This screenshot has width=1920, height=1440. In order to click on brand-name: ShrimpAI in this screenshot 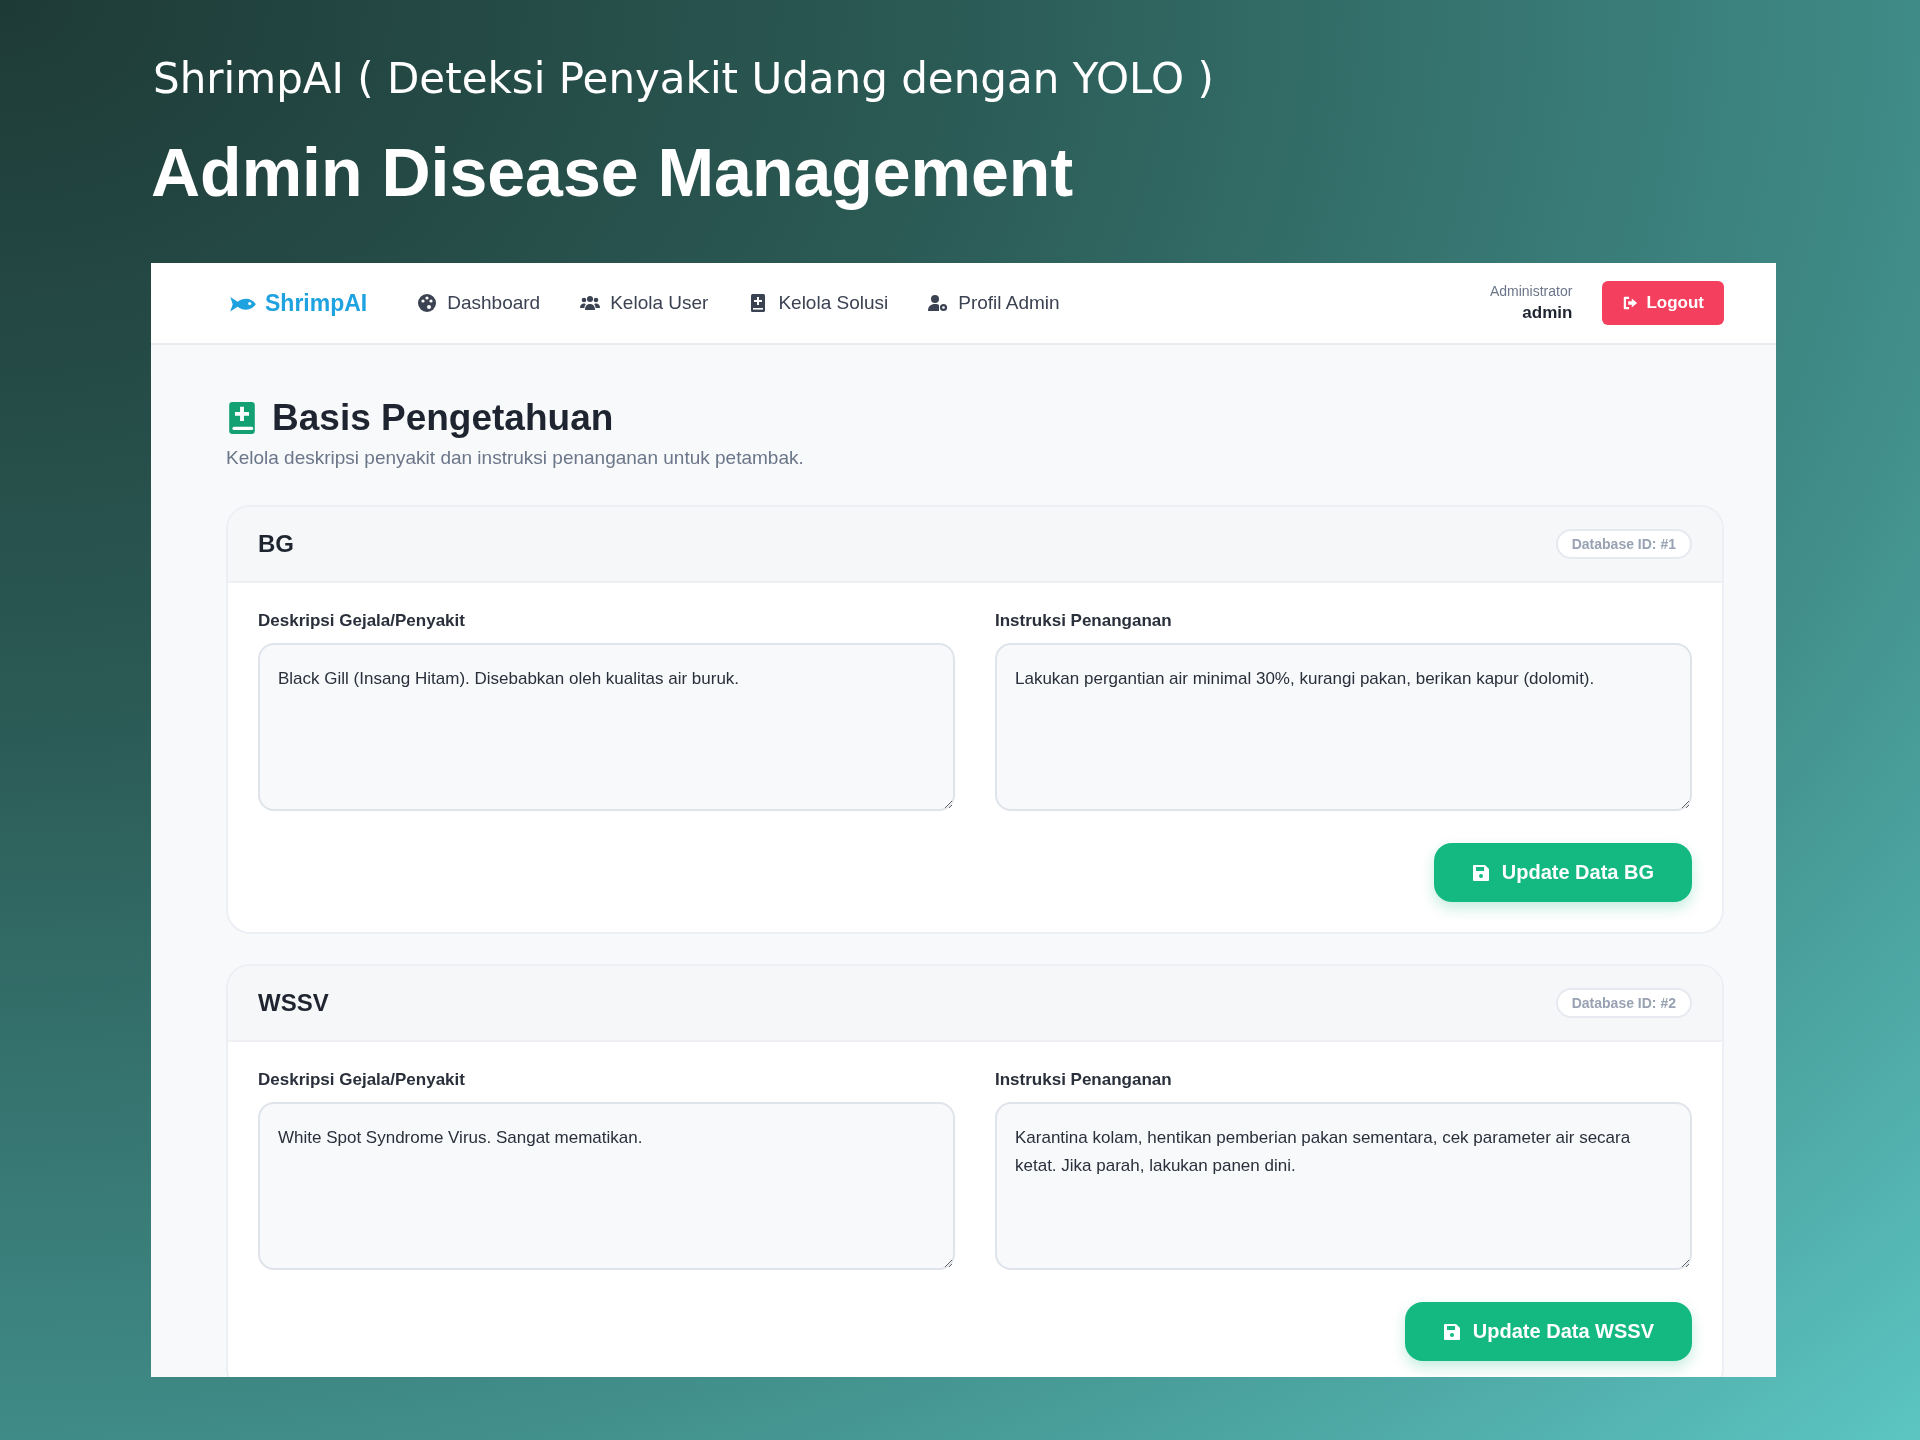, I will do `click(316, 303)`.